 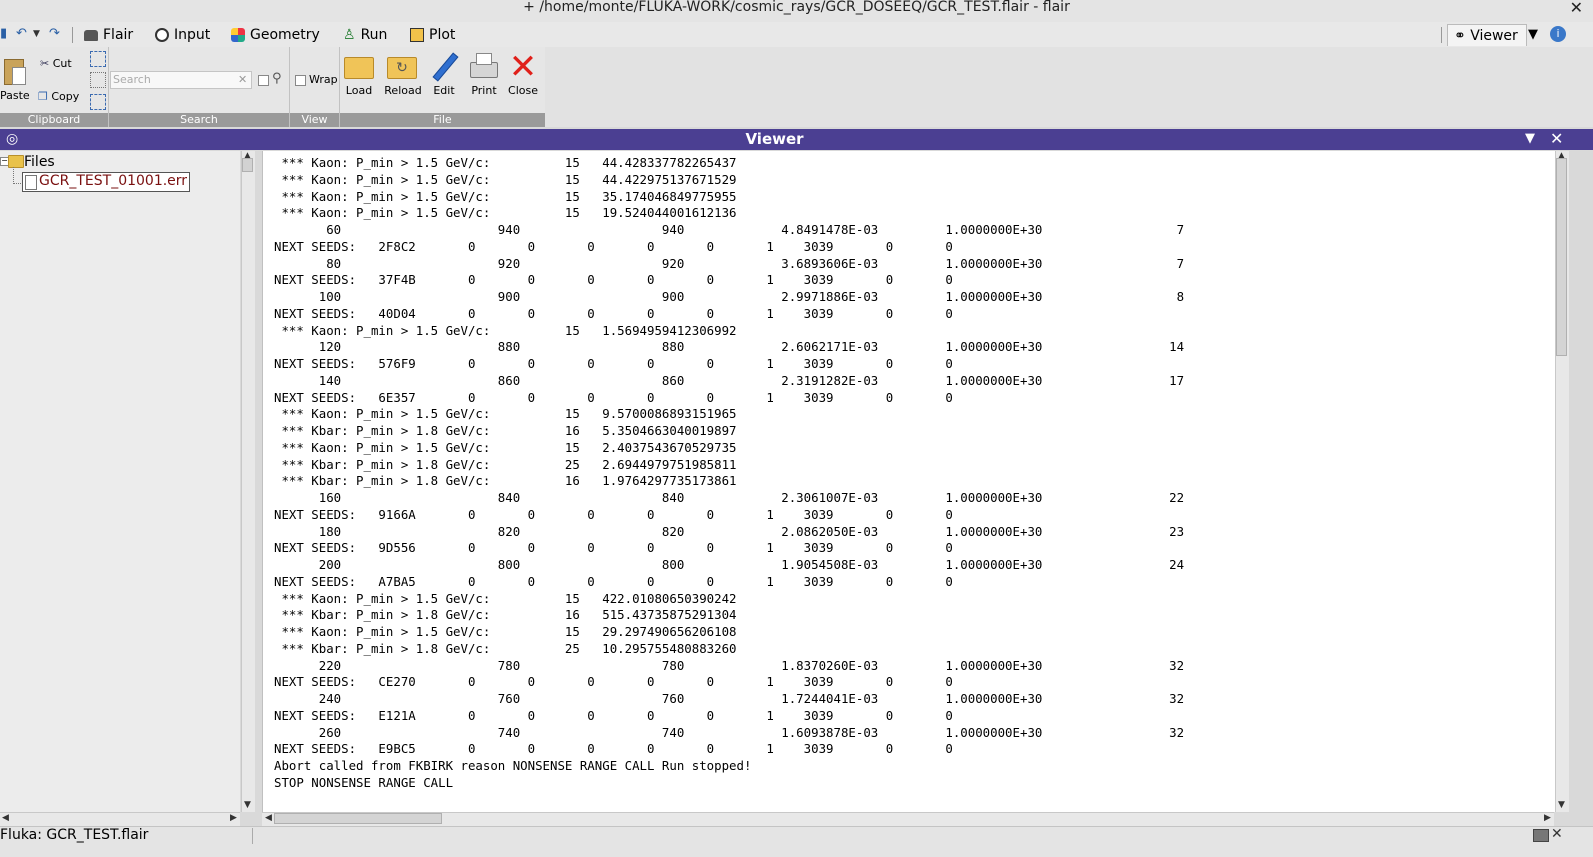 What do you see at coordinates (1441, 35) in the screenshot?
I see `toolbar-separator` at bounding box center [1441, 35].